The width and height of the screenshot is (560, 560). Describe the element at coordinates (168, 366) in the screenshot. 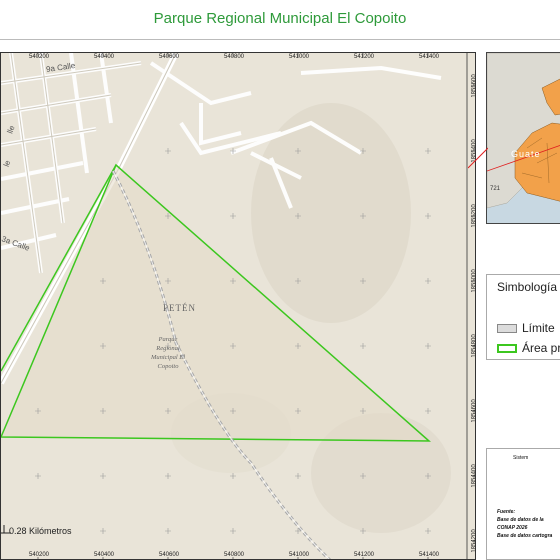

I see `park-label-line: Copoito` at that location.